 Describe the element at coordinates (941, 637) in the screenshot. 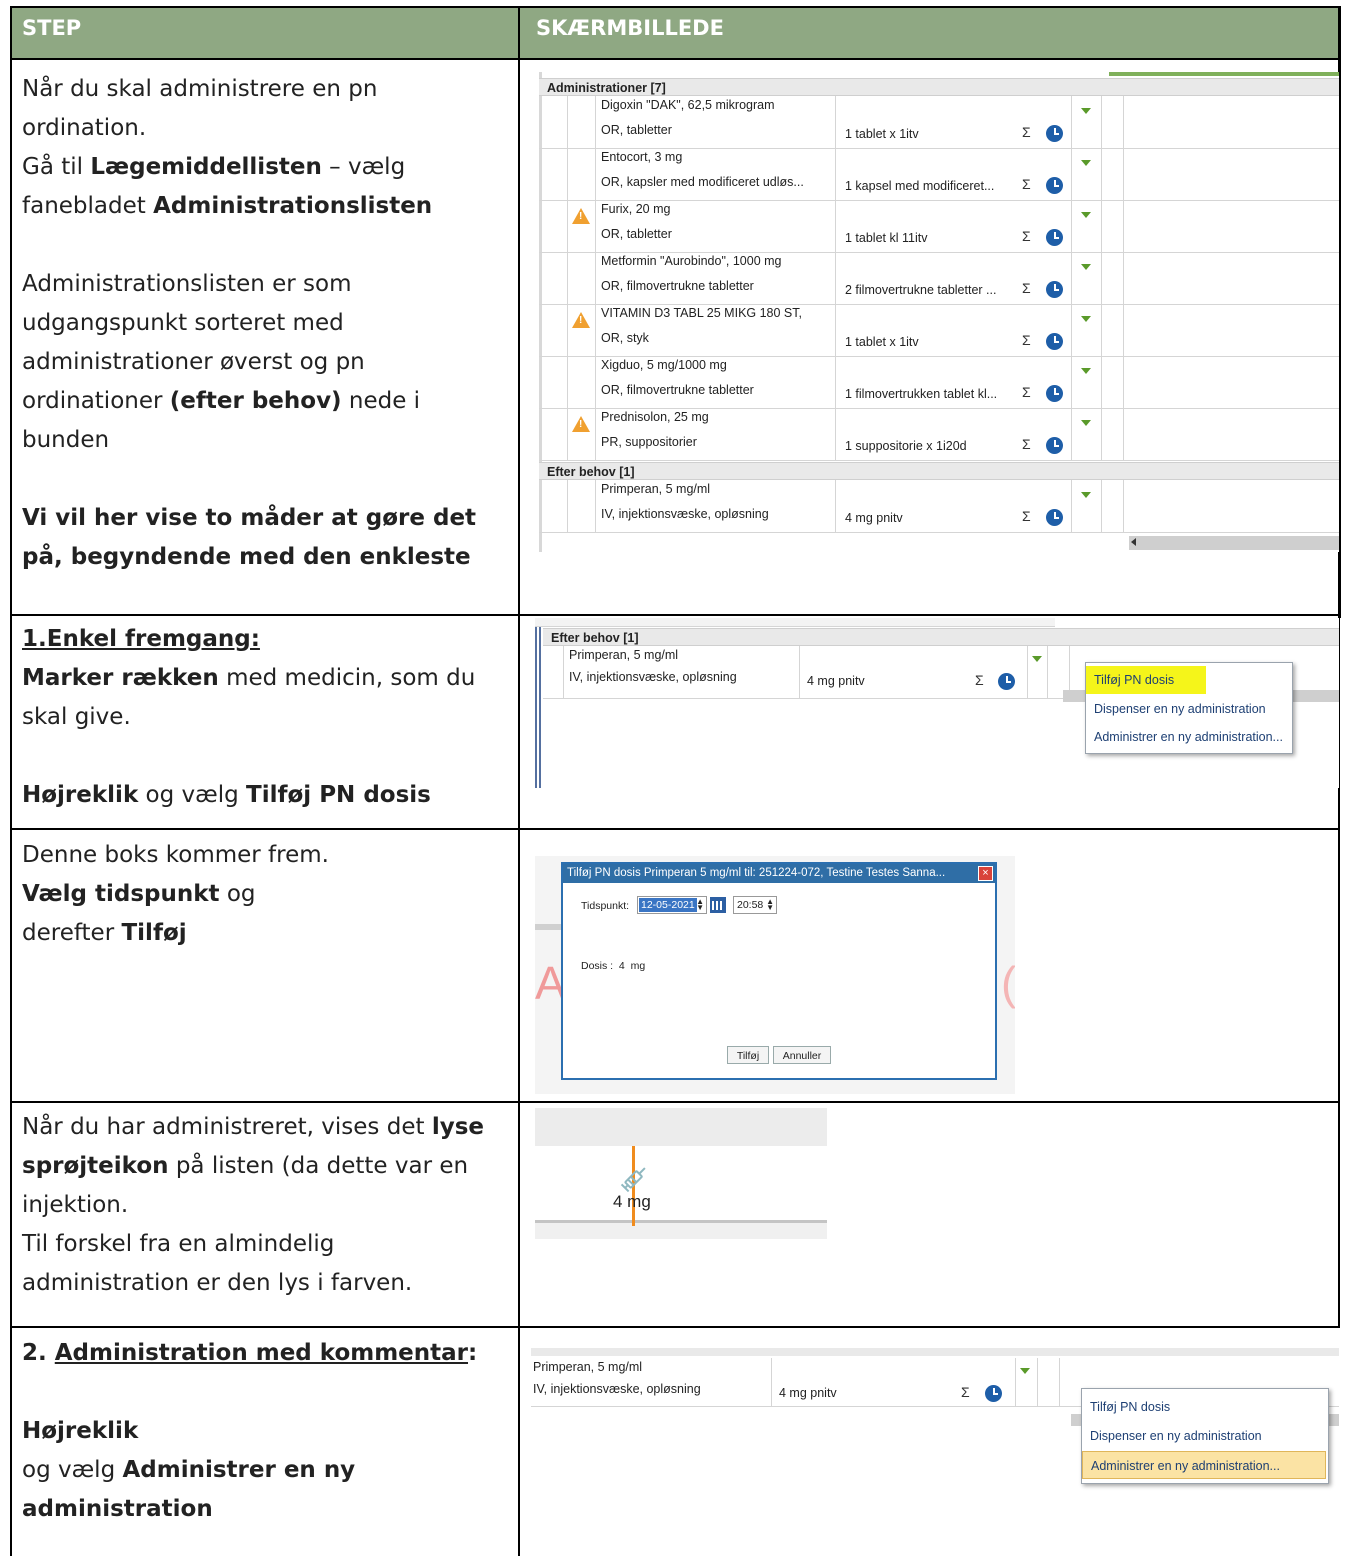

I see `group-as-needed-2: Efter behov [1]` at that location.